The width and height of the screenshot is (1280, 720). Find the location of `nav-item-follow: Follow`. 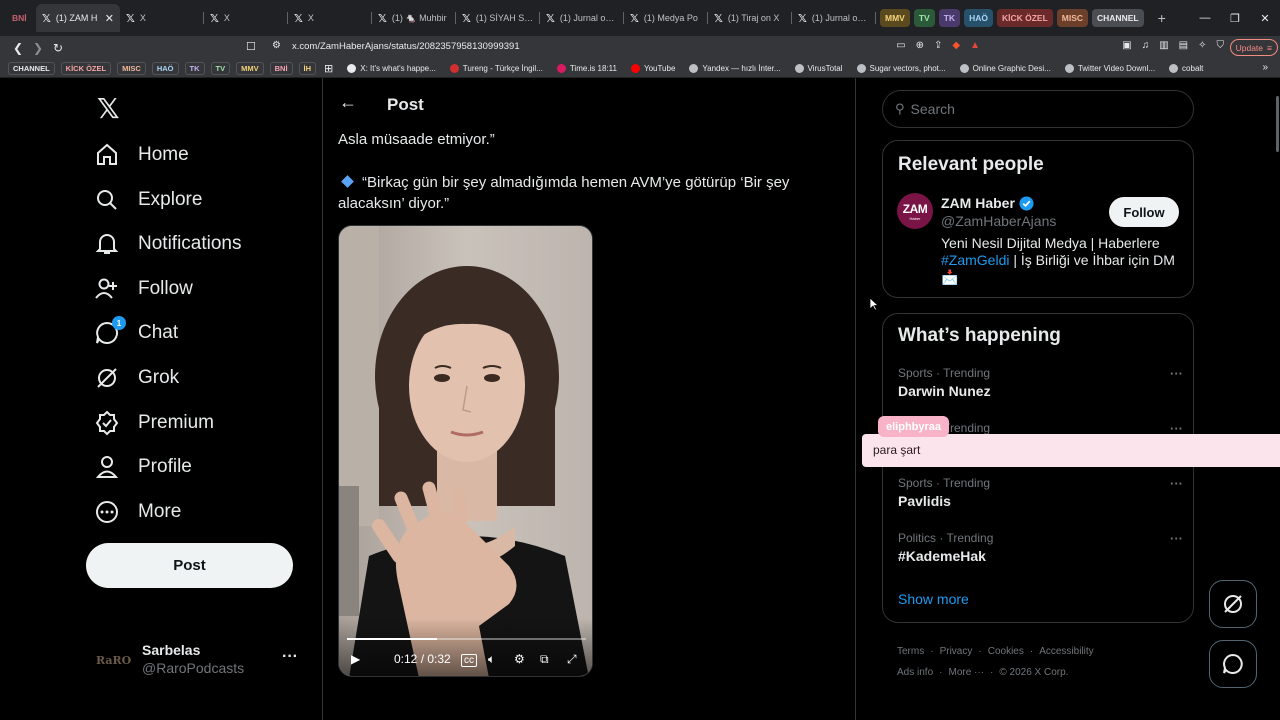

nav-item-follow: Follow is located at coordinates (143, 289).